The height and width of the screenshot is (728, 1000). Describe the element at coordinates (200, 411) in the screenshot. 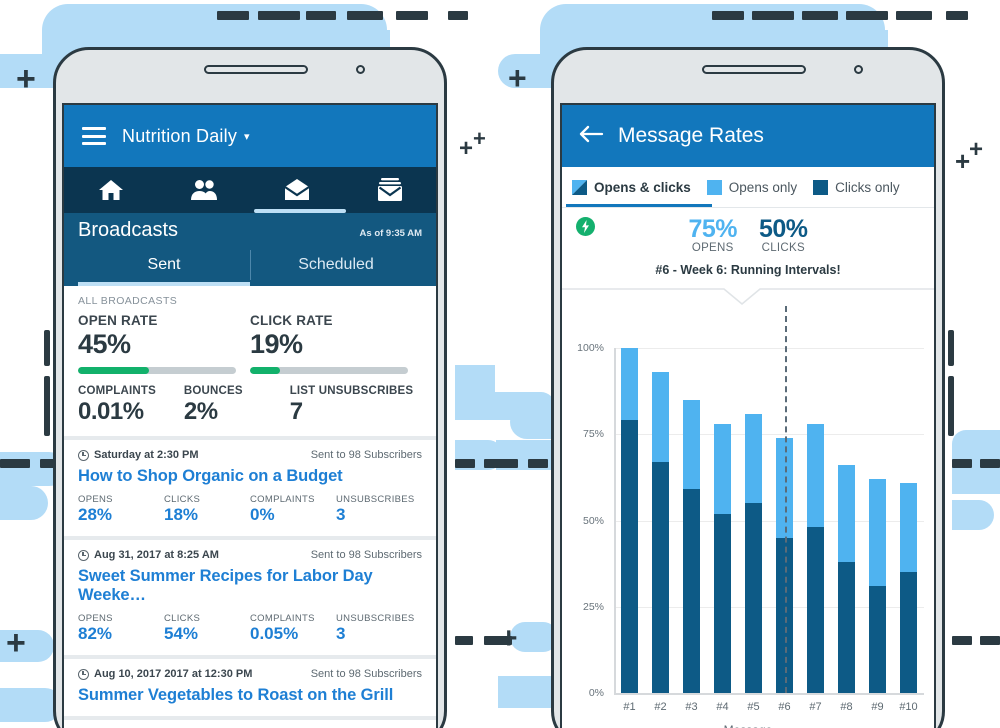

I see `bounces-value: 2%` at that location.